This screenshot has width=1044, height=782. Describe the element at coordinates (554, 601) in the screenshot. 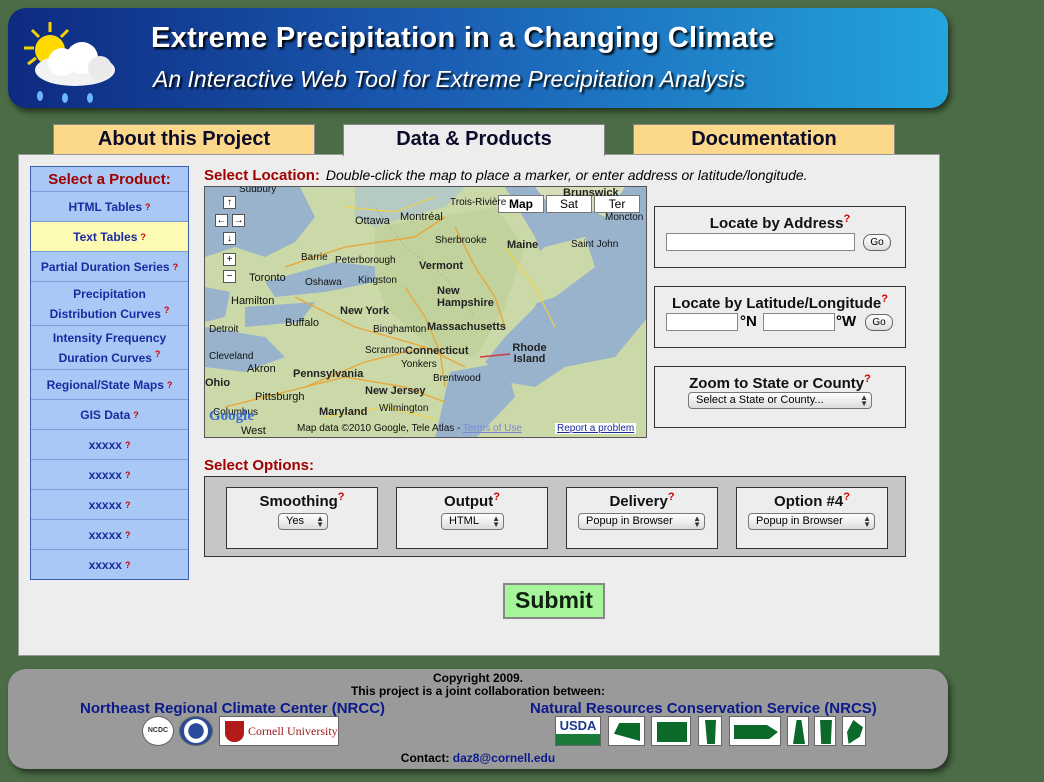

I see `submit-button: Submit` at that location.